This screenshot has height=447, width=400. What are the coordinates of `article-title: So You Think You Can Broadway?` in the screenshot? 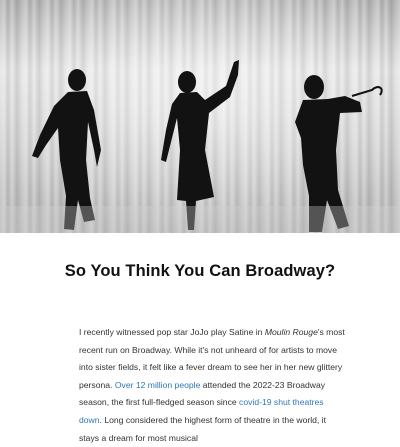 It's located at (200, 271).